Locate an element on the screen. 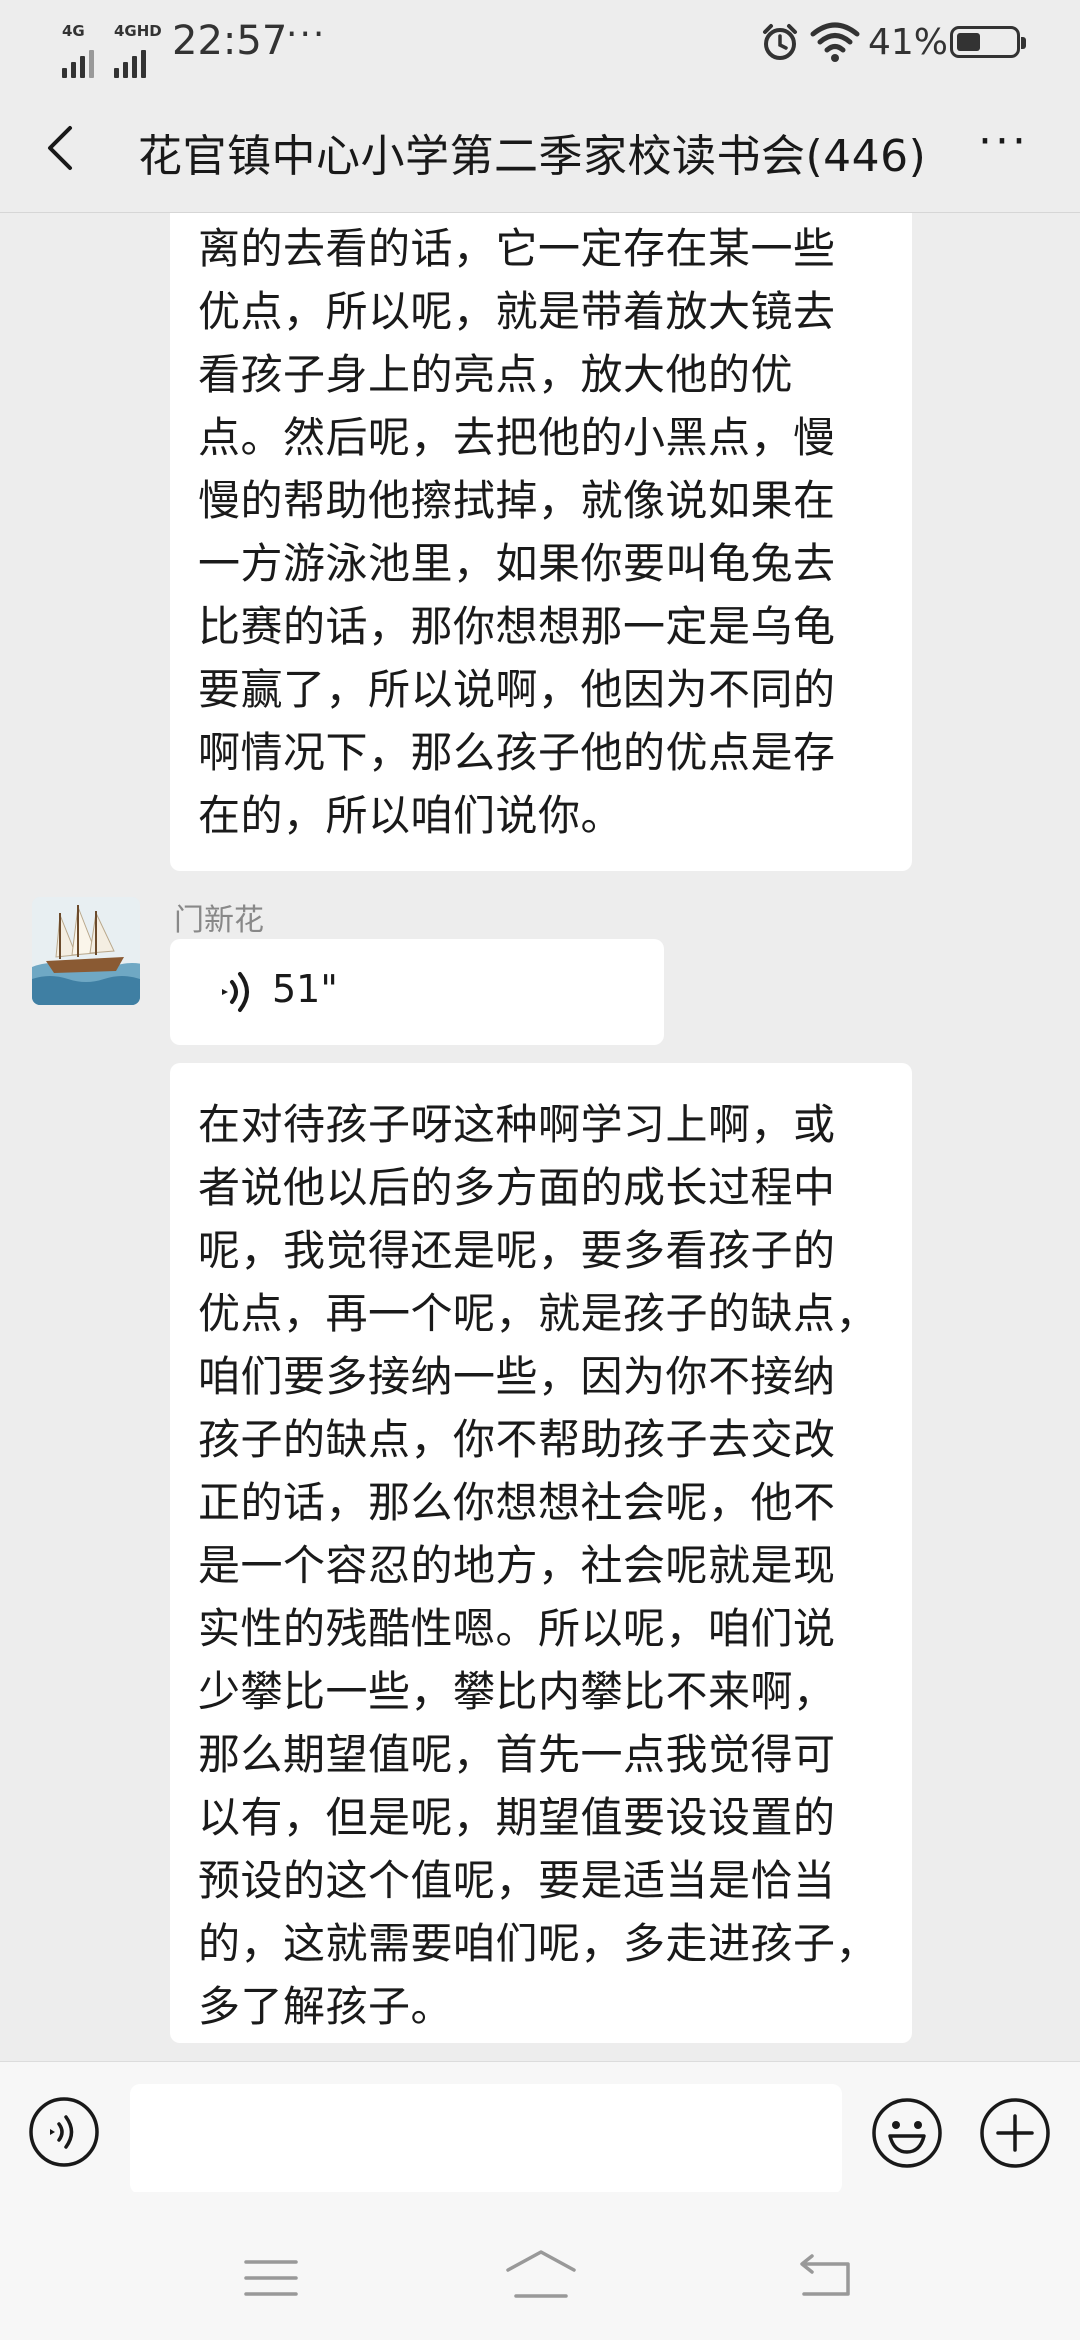 The height and width of the screenshot is (2340, 1080). input-bar is located at coordinates (540, 2127).